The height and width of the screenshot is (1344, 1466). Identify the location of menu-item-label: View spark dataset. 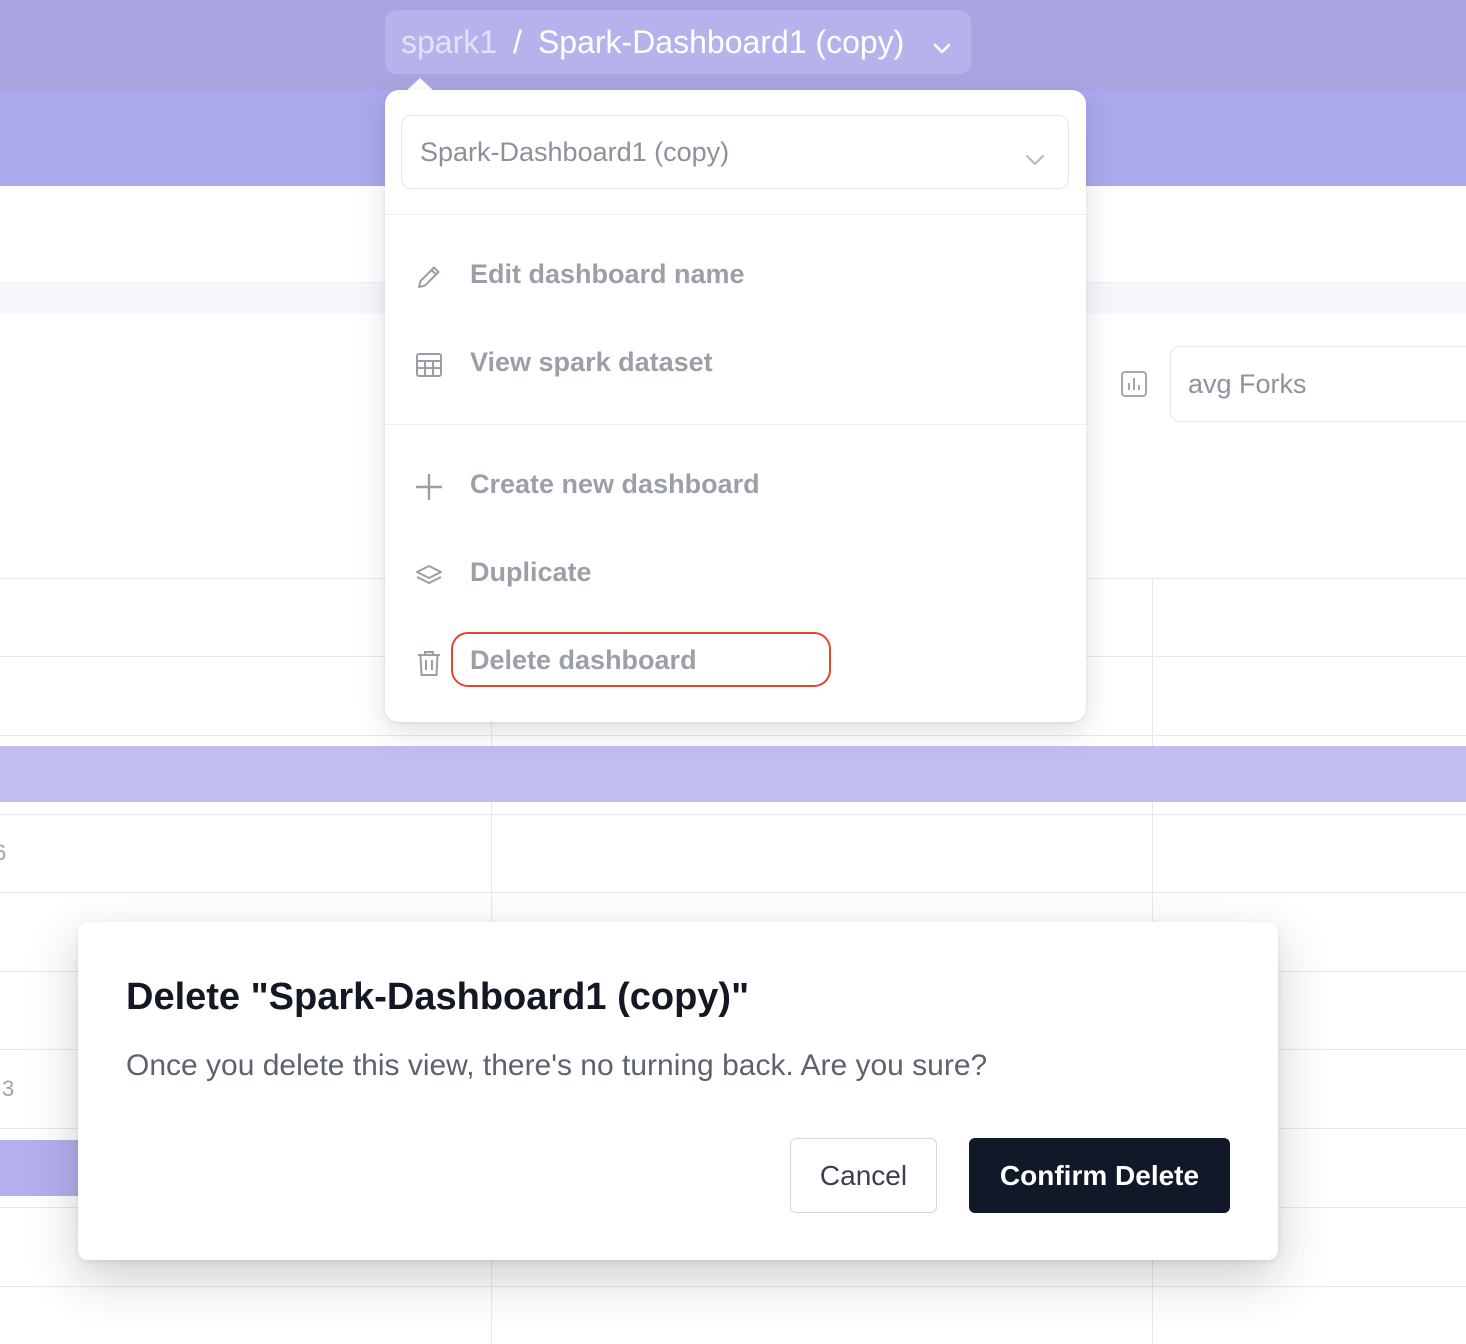
(591, 362).